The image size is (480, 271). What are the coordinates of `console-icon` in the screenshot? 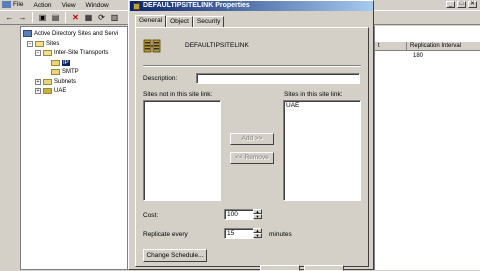 It's located at (6, 5).